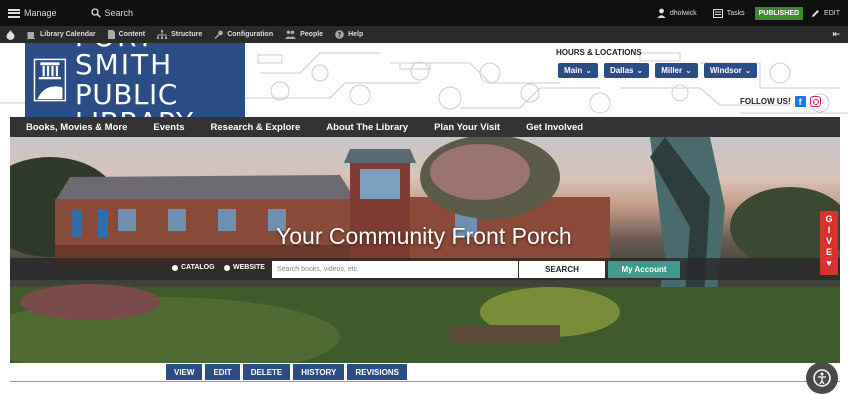  I want to click on library-logo: FORT SMITH PUBLIC LIBRARY, so click(135, 80).